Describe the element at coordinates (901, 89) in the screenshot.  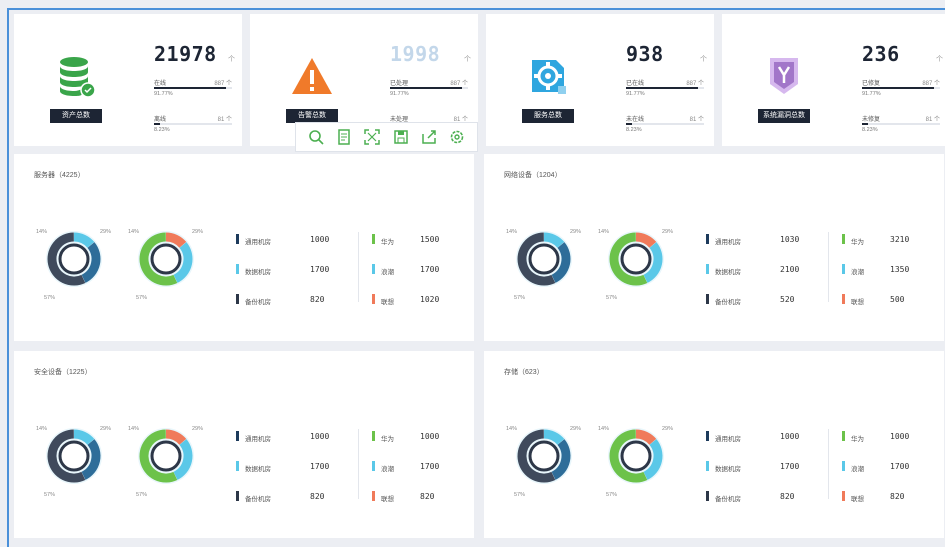
I see `stat-row: 已修复 887 个 91.77%` at that location.